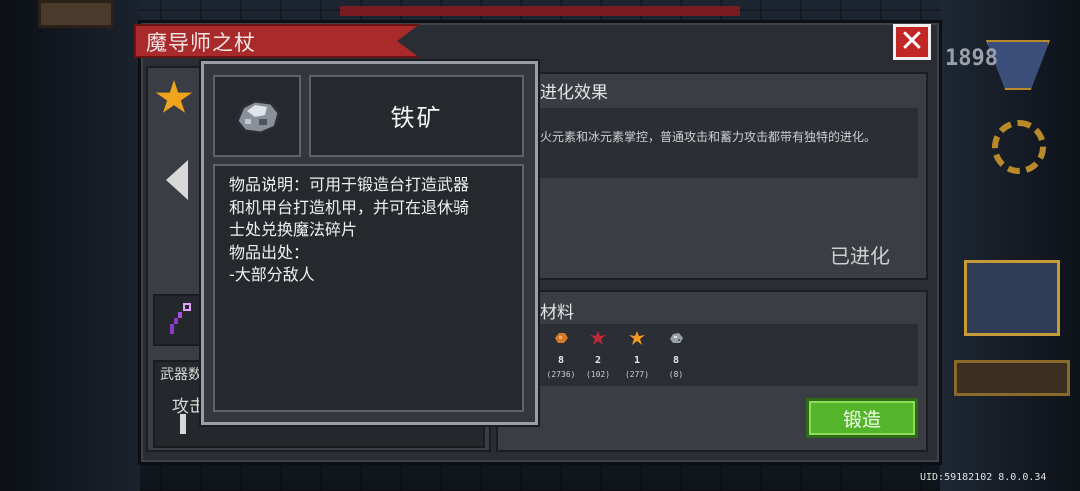 This screenshot has width=1080, height=491. I want to click on material-item: 2 (102), so click(598, 354).